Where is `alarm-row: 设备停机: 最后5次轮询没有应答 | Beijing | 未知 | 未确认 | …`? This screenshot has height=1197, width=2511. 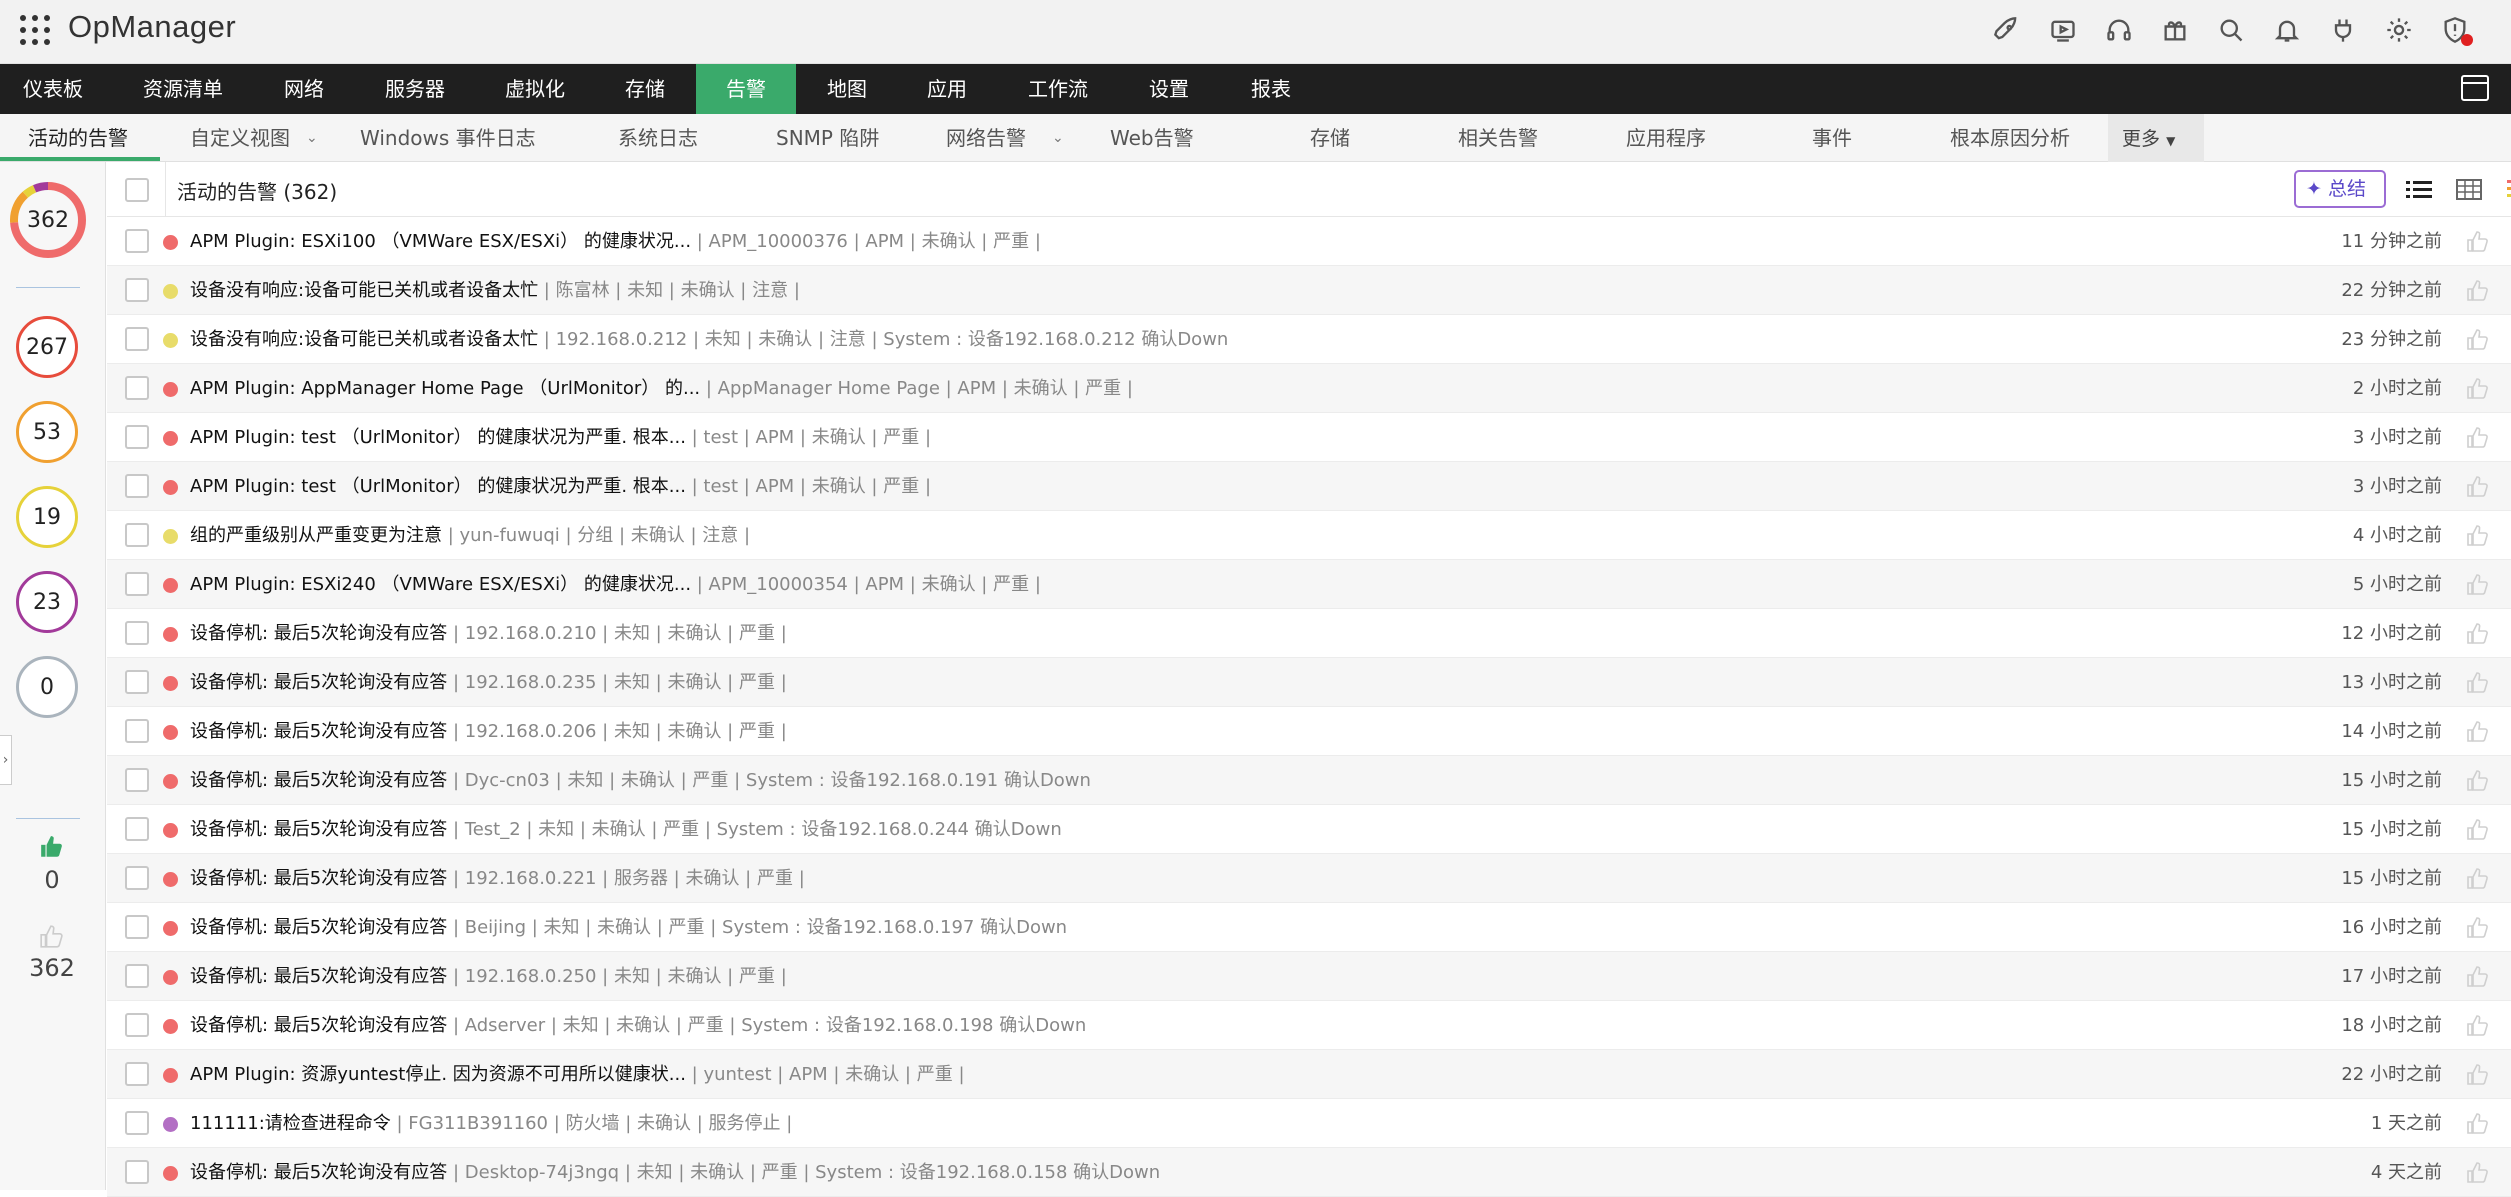 alarm-row: 设备停机: 最后5次轮询没有应答 | Beijing | 未知 | 未确认 | … is located at coordinates (1309, 927).